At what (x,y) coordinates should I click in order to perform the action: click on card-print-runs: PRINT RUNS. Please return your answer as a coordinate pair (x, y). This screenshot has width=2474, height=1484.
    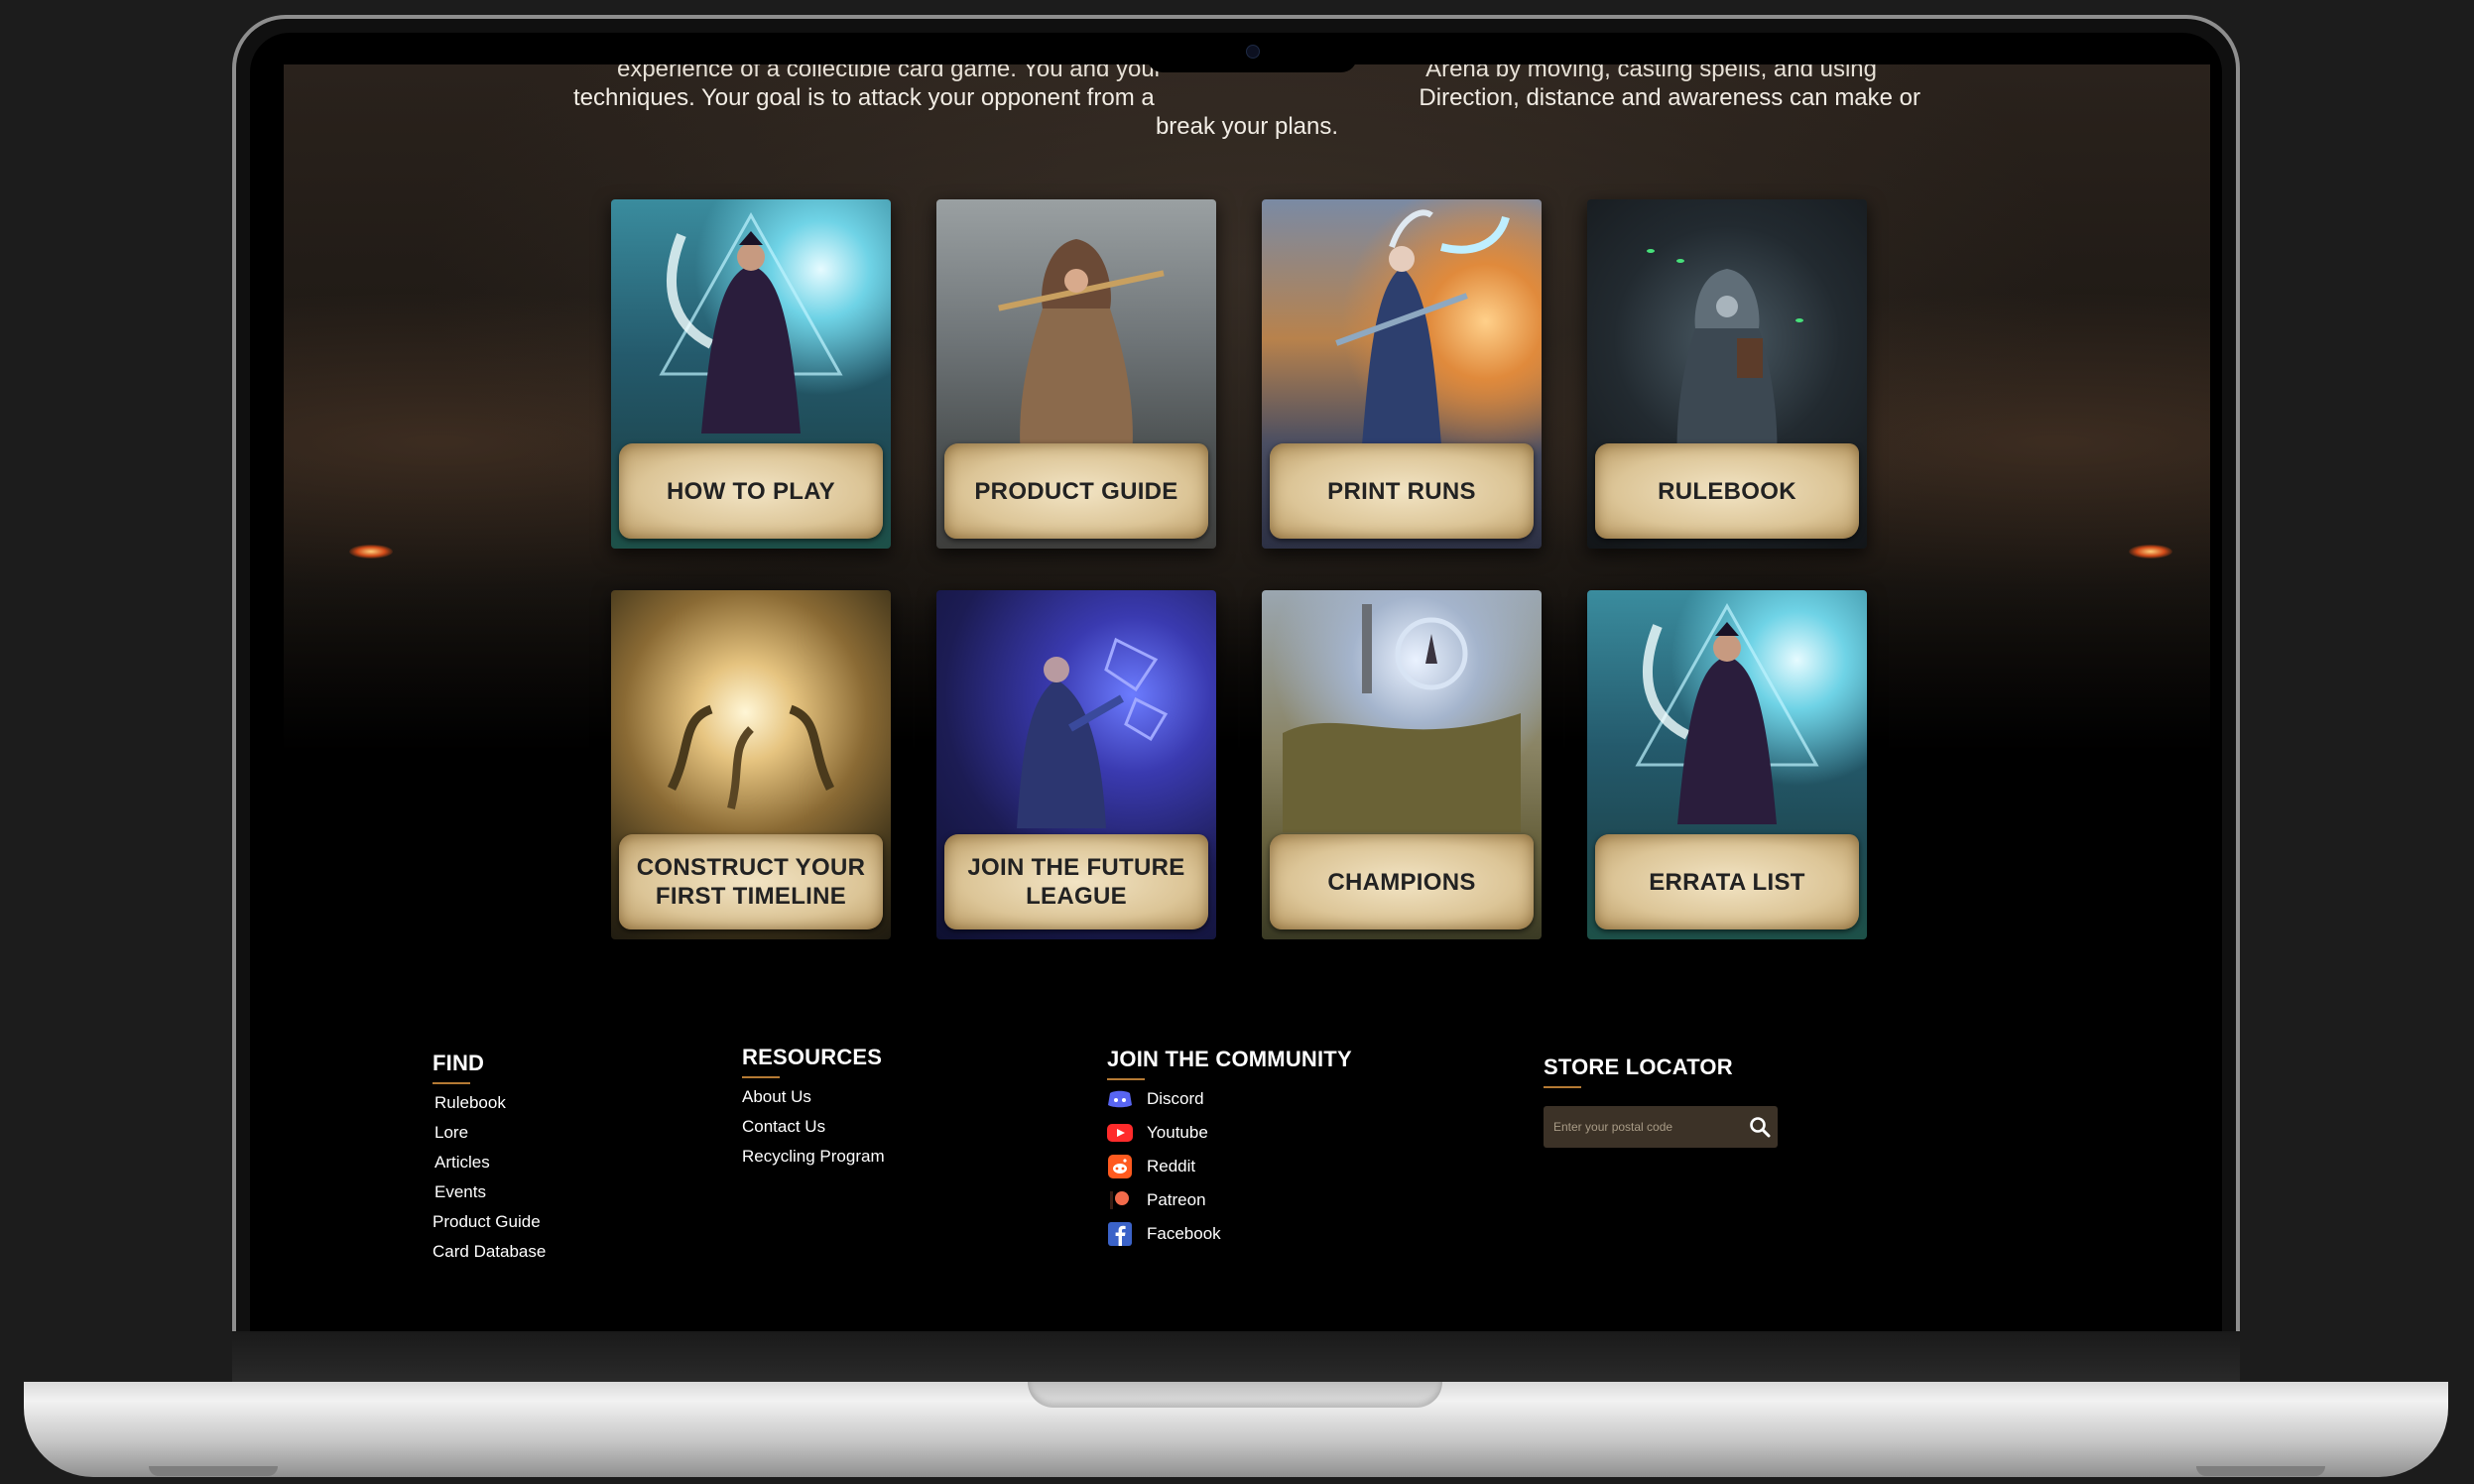
    Looking at the image, I should click on (1402, 374).